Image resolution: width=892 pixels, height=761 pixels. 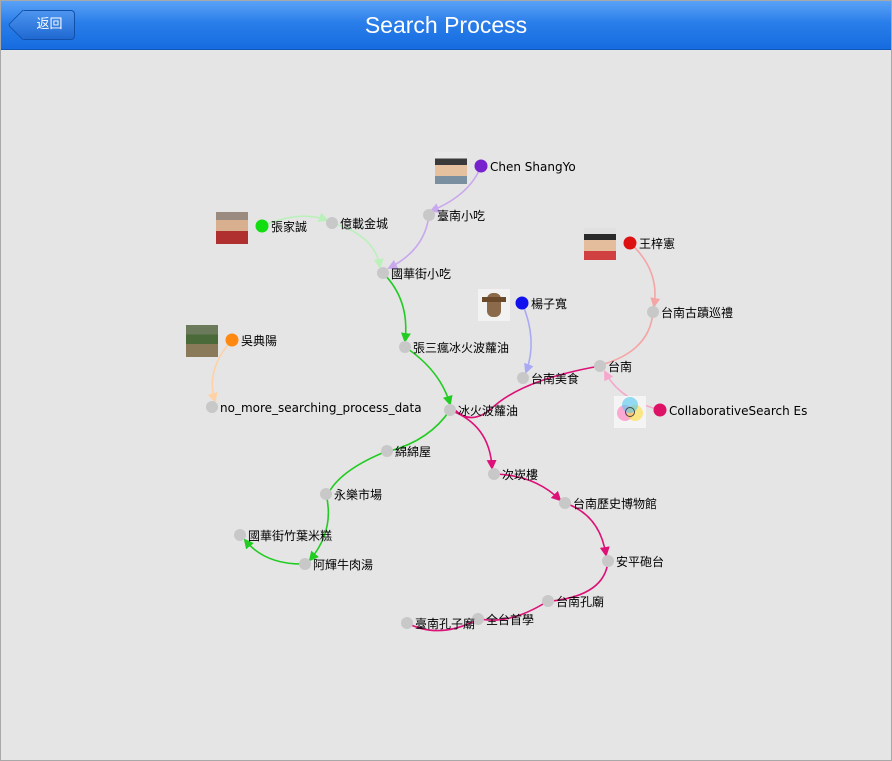 I want to click on edge-yang-to-food, so click(x=527, y=338).